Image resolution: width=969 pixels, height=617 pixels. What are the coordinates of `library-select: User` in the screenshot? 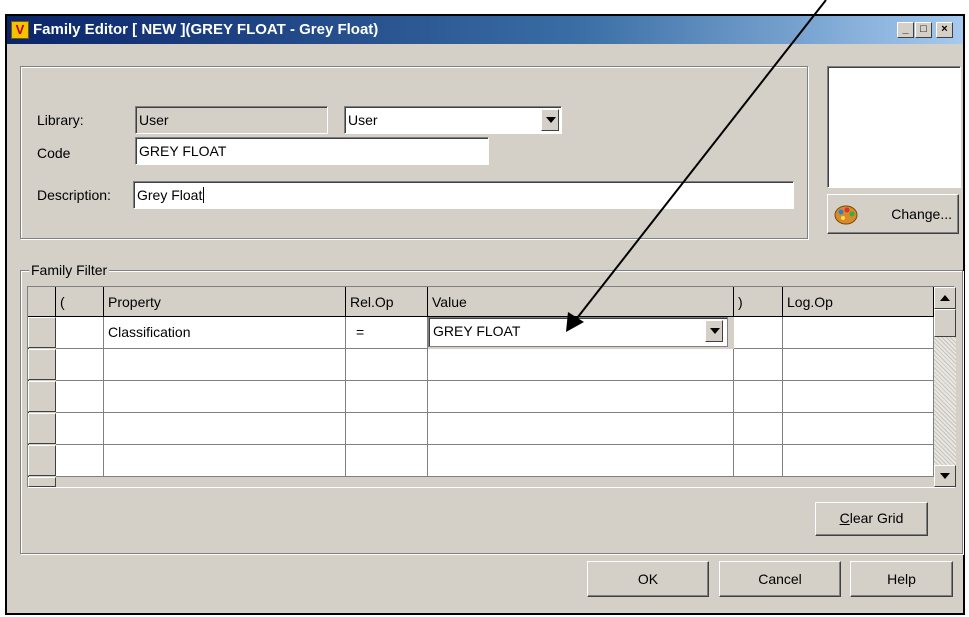 It's located at (453, 120).